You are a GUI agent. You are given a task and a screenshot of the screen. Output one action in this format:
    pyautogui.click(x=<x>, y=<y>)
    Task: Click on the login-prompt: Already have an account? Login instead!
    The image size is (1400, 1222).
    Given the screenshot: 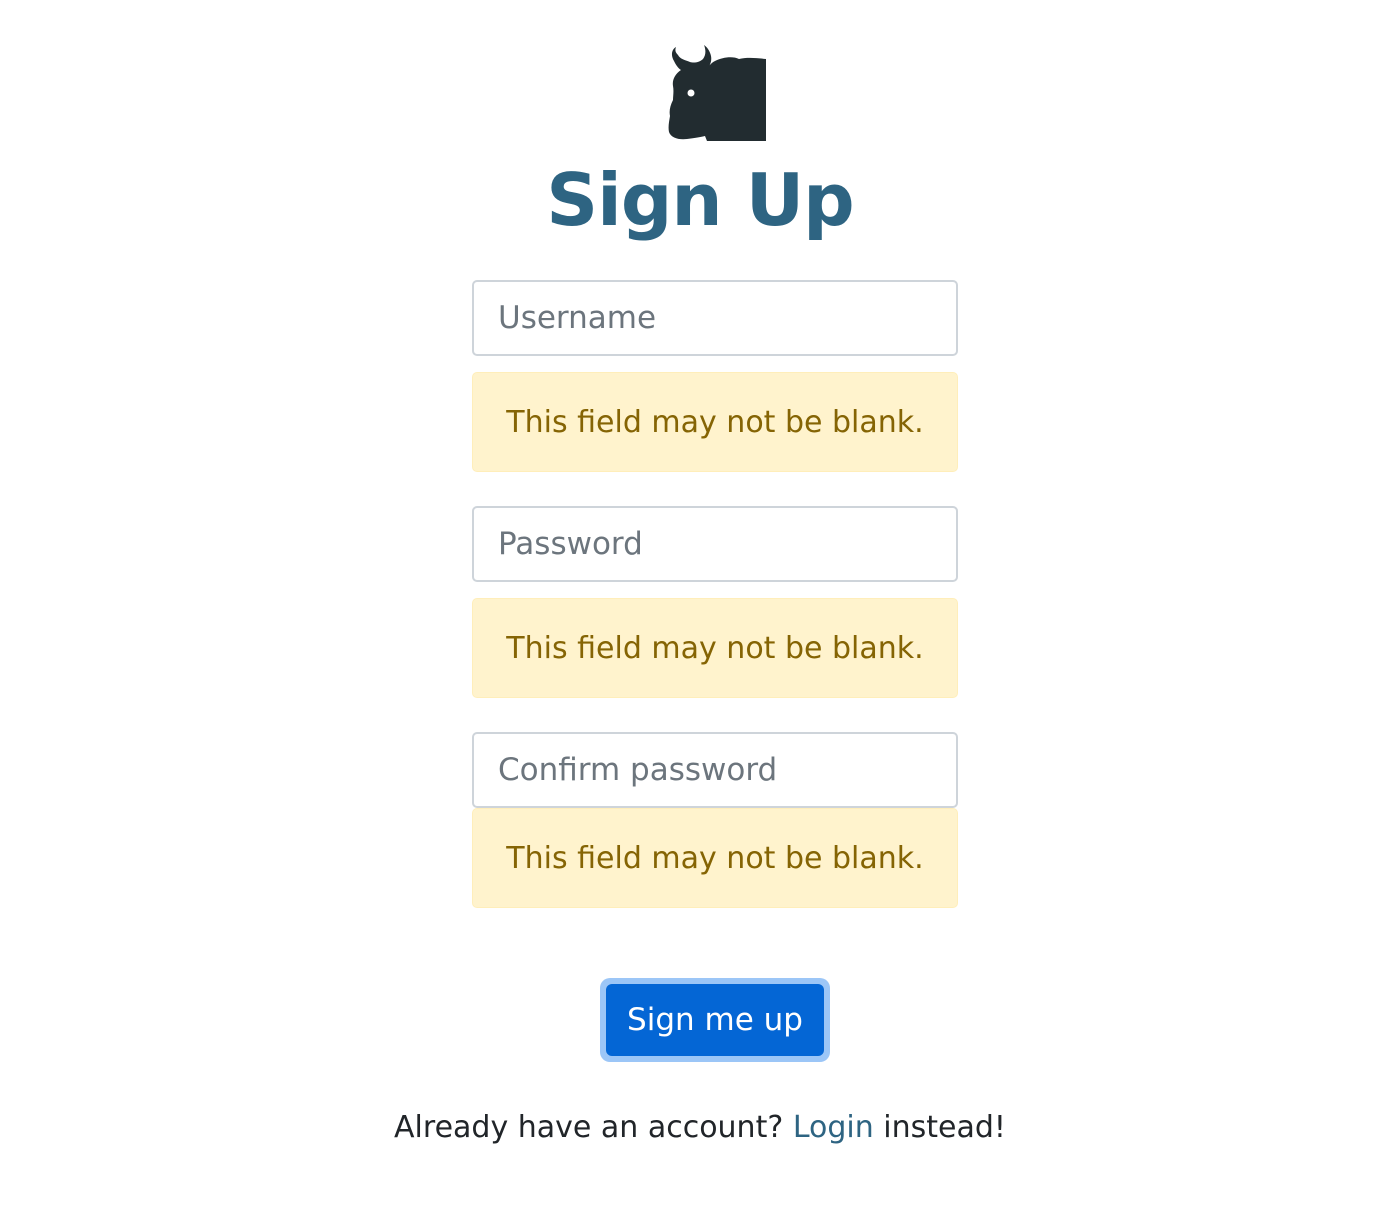 What is the action you would take?
    pyautogui.click(x=700, y=1128)
    